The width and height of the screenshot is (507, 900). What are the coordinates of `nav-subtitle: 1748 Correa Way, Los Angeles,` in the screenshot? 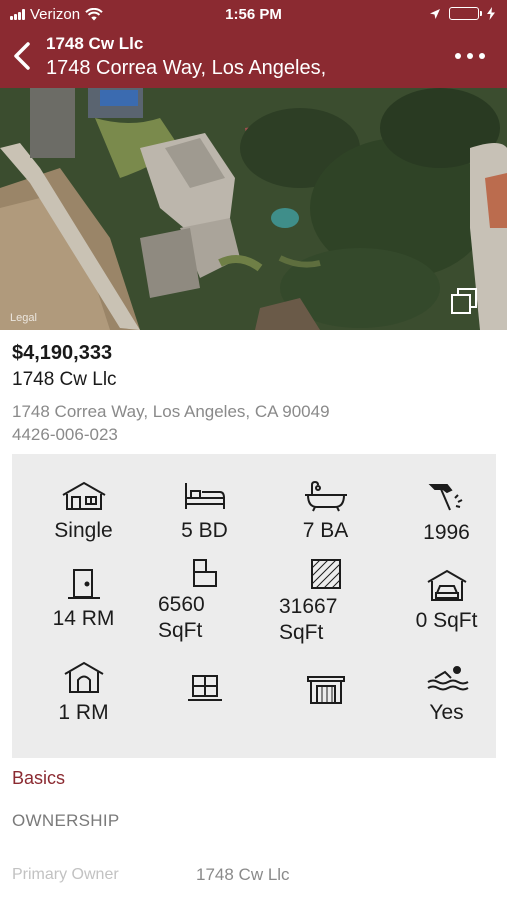 It's located at (186, 68).